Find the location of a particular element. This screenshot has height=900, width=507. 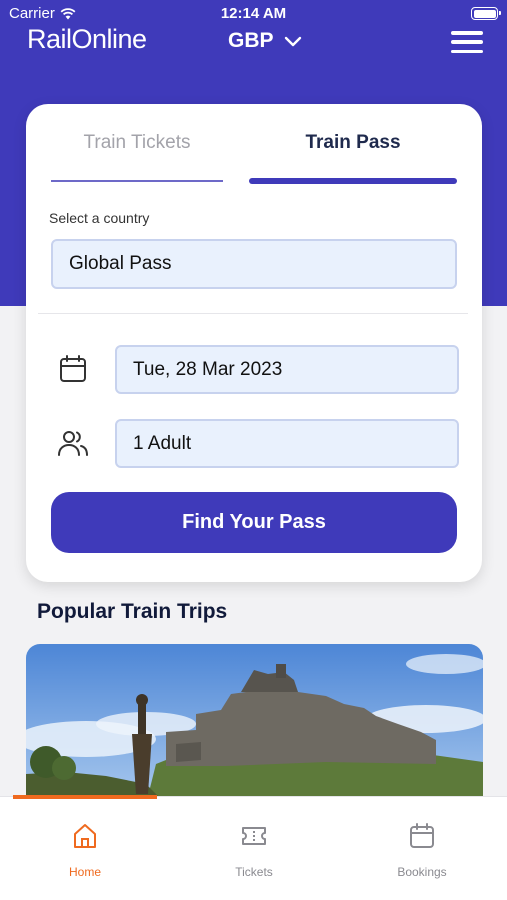

nav-tickets-label: Tickets is located at coordinates (254, 872).